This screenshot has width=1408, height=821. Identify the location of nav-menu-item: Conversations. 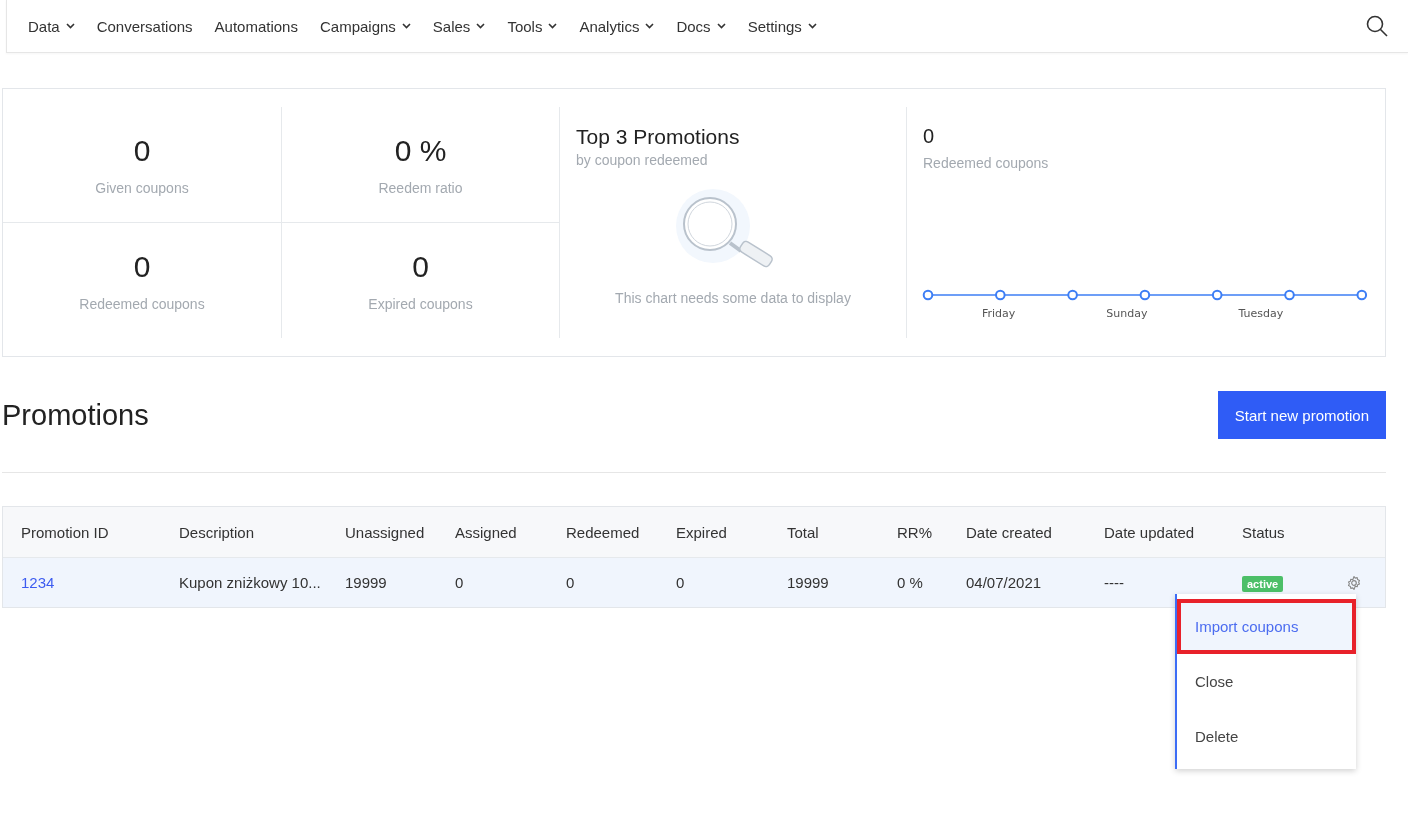
(144, 26).